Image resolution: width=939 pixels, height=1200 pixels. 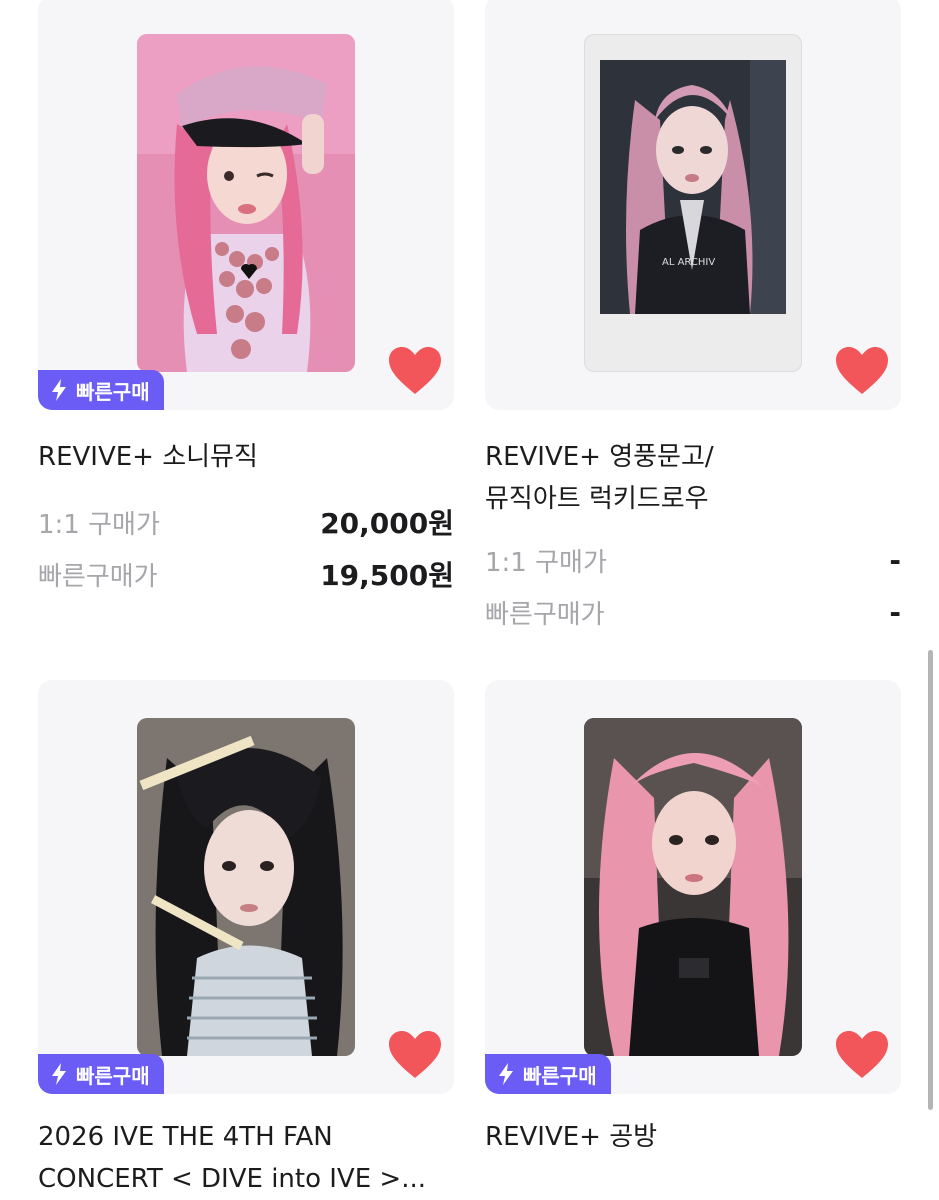 I want to click on price-value-1to1: -, so click(x=895, y=560).